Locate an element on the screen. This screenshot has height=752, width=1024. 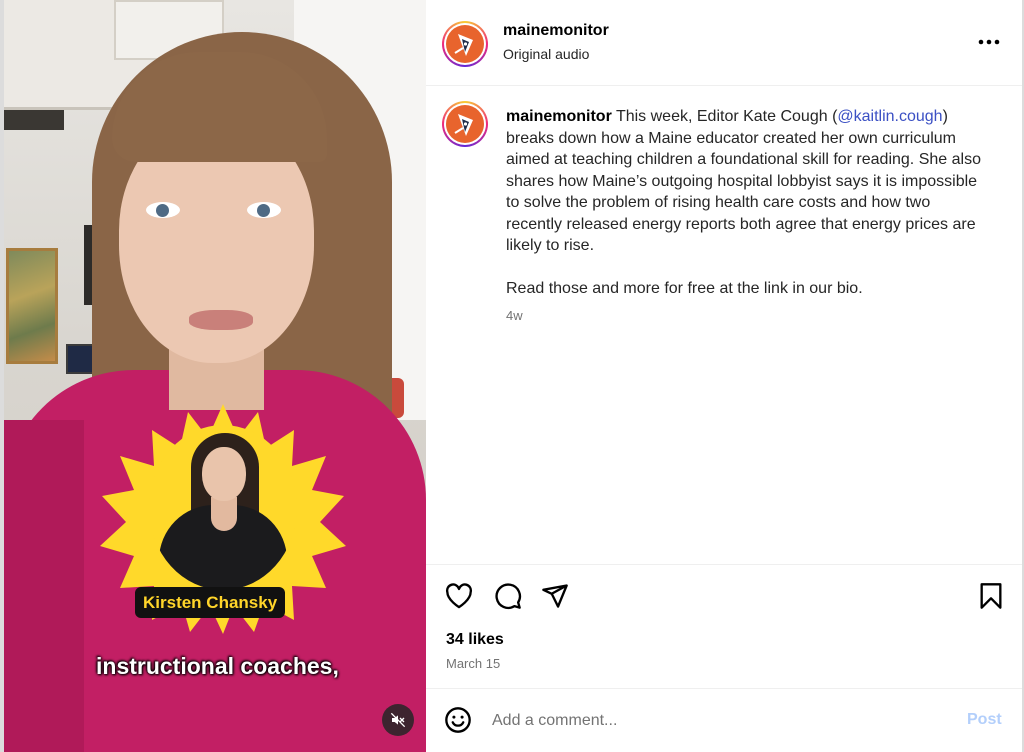
post-date: March 15 is located at coordinates (473, 663).